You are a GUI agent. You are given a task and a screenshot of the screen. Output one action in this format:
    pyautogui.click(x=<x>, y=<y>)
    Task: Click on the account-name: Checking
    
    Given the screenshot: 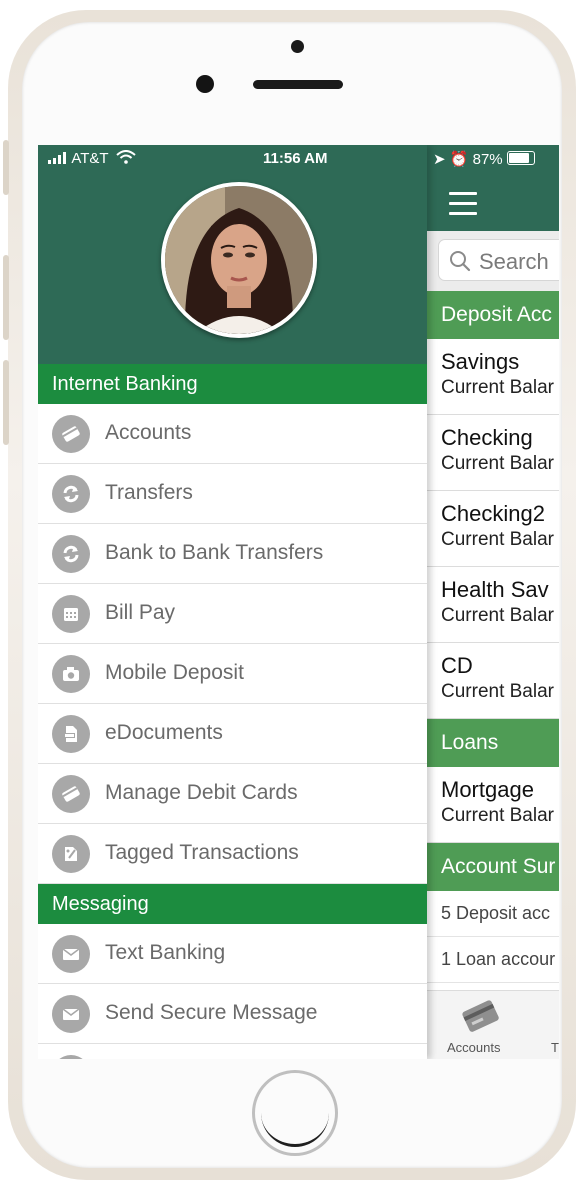 What is the action you would take?
    pyautogui.click(x=487, y=437)
    